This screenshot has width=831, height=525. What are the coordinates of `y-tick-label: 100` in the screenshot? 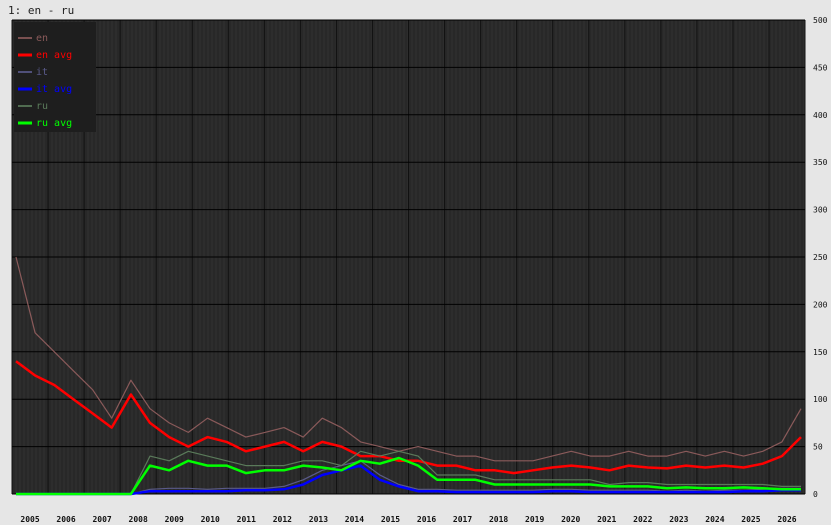 It's located at (820, 399).